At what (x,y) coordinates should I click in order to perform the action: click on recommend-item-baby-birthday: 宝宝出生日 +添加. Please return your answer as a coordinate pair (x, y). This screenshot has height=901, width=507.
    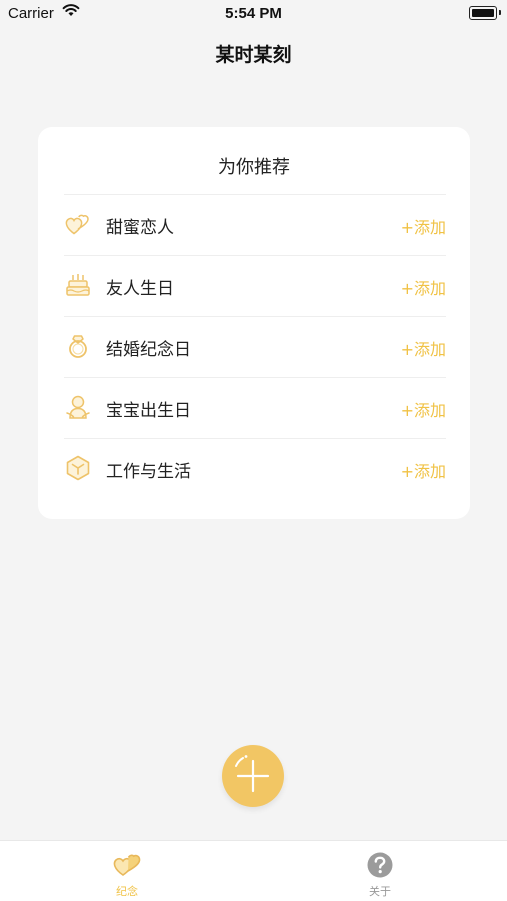
    Looking at the image, I should click on (255, 408).